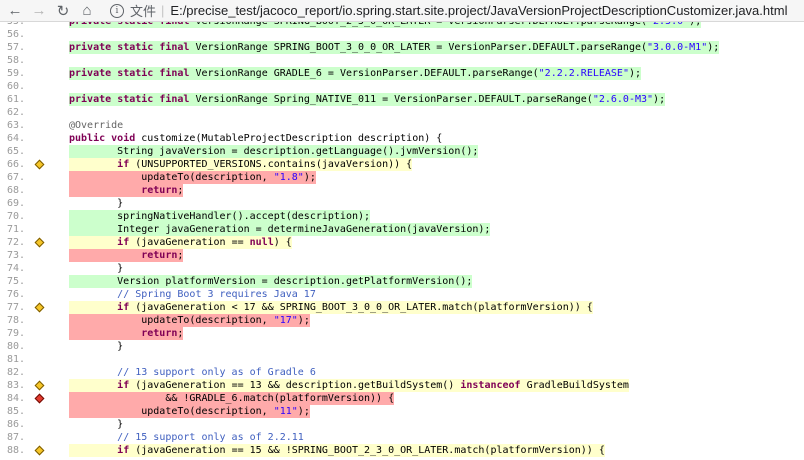 The width and height of the screenshot is (804, 460). Describe the element at coordinates (39, 11) in the screenshot. I see `forward-icon: →` at that location.